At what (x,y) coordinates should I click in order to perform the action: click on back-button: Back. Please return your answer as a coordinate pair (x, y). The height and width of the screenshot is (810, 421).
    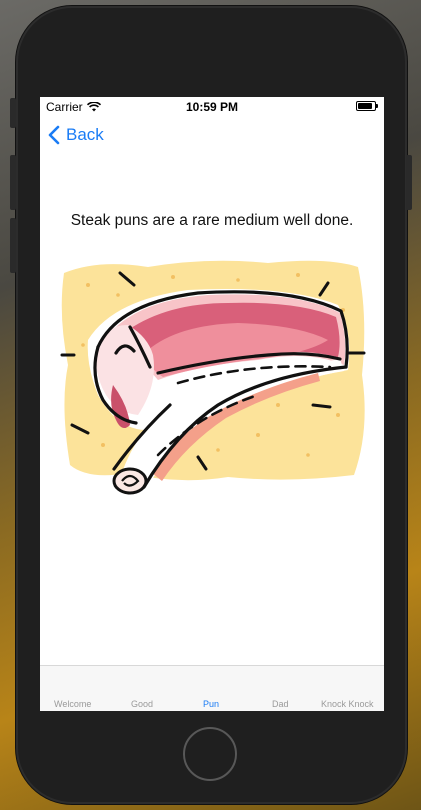
    Looking at the image, I should click on (76, 135).